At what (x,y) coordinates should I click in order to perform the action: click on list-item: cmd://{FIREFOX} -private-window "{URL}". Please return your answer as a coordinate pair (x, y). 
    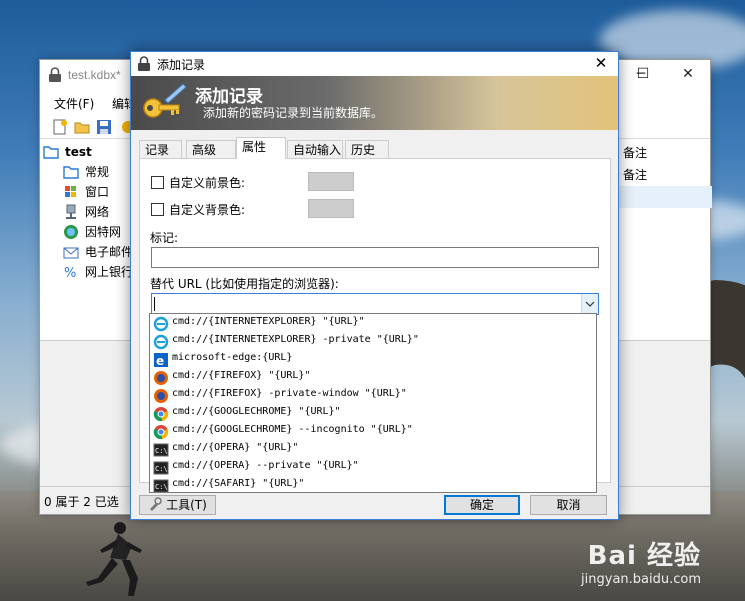
    Looking at the image, I should click on (373, 396).